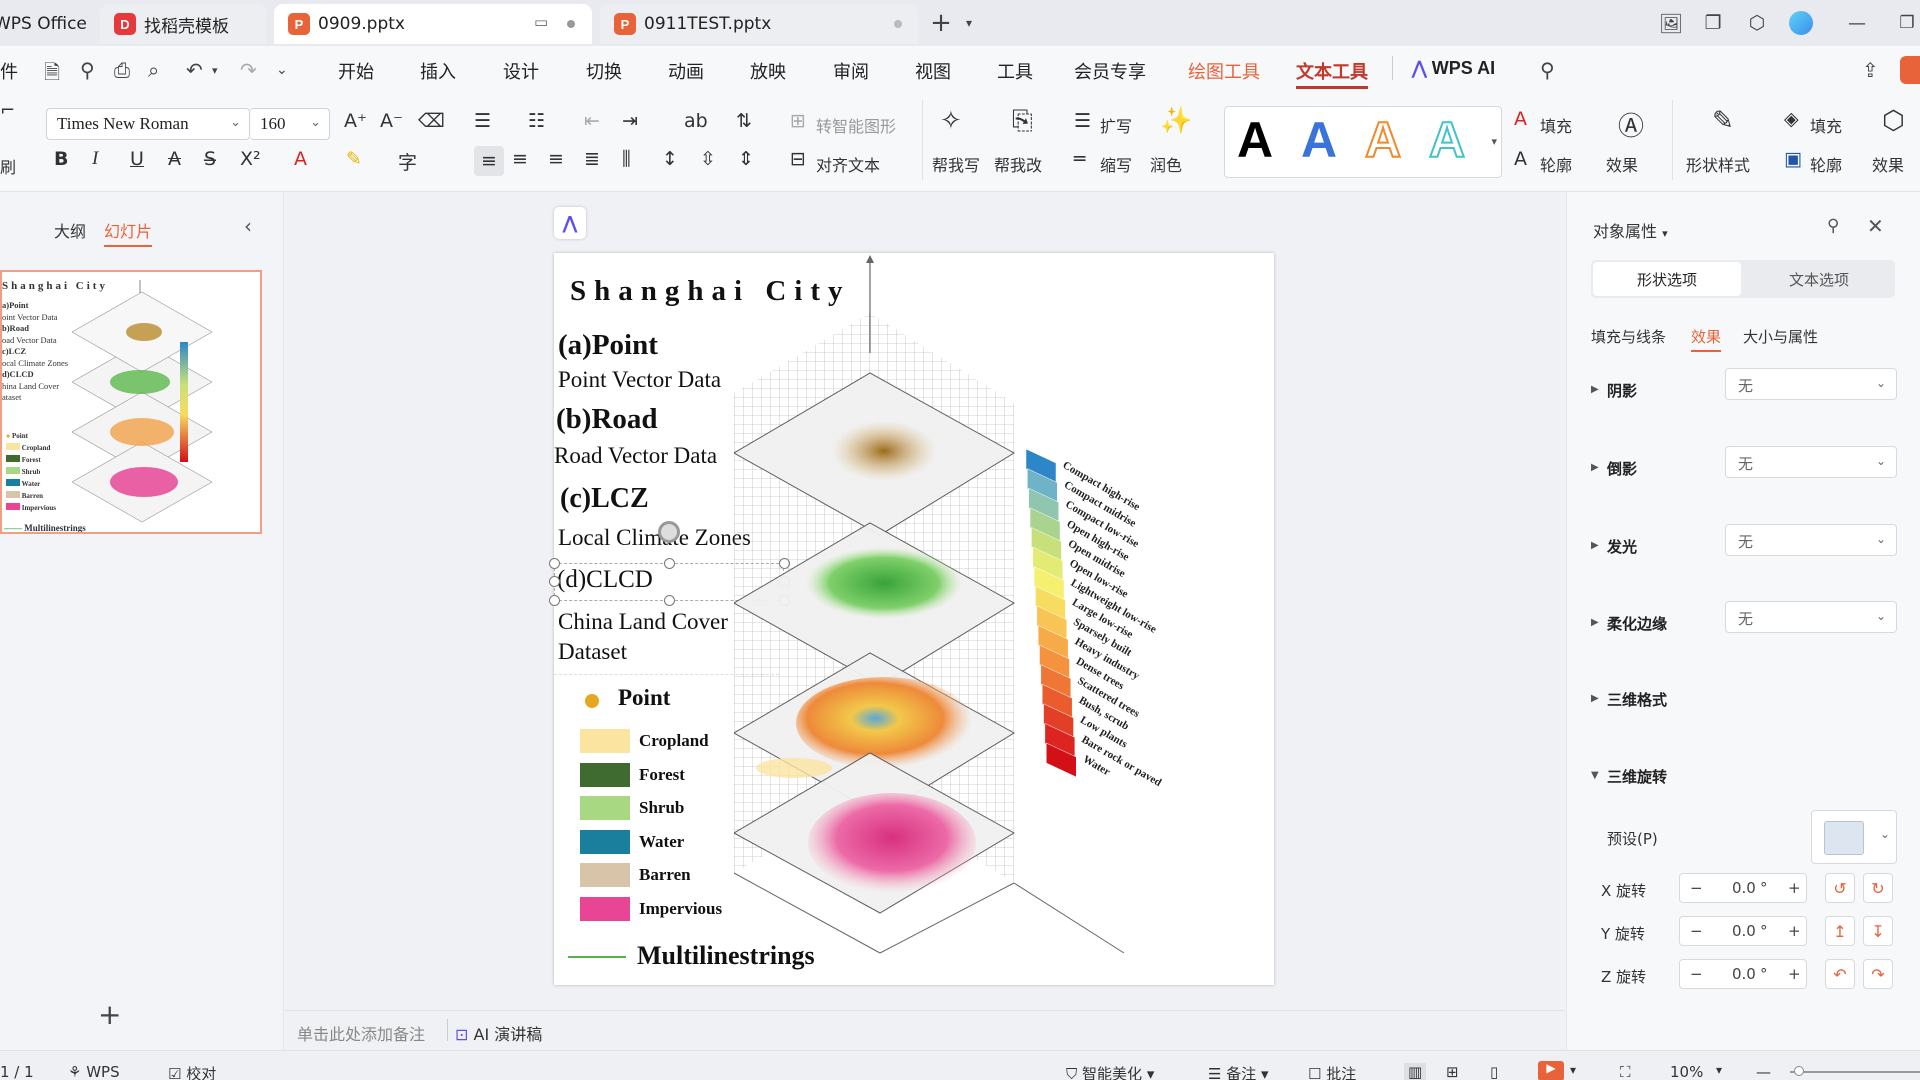  I want to click on convert-smart-shape-label: 转智能图形, so click(856, 125).